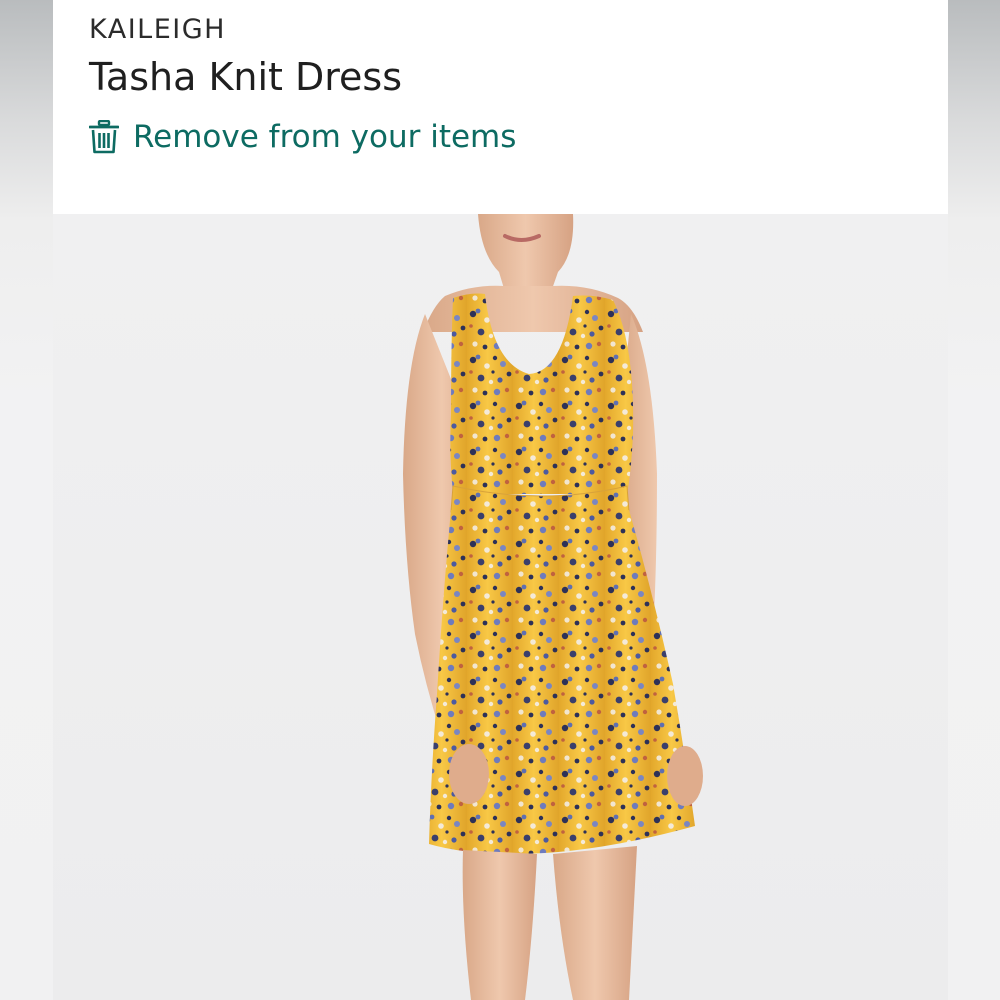  I want to click on remove-item-link: Remove from your items, so click(302, 137).